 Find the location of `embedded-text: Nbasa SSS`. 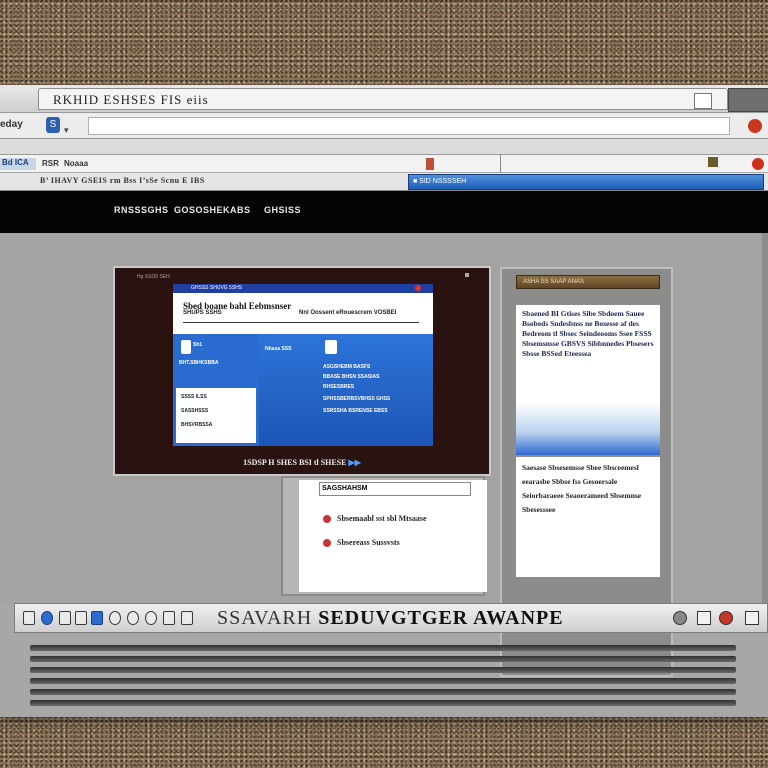

embedded-text: Nbasa SSS is located at coordinates (278, 349).